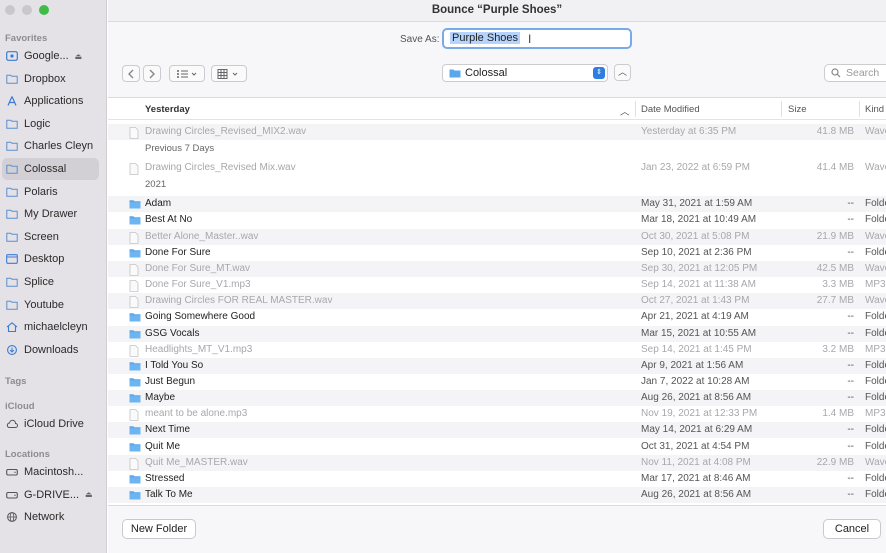  I want to click on forward-button, so click(152, 73).